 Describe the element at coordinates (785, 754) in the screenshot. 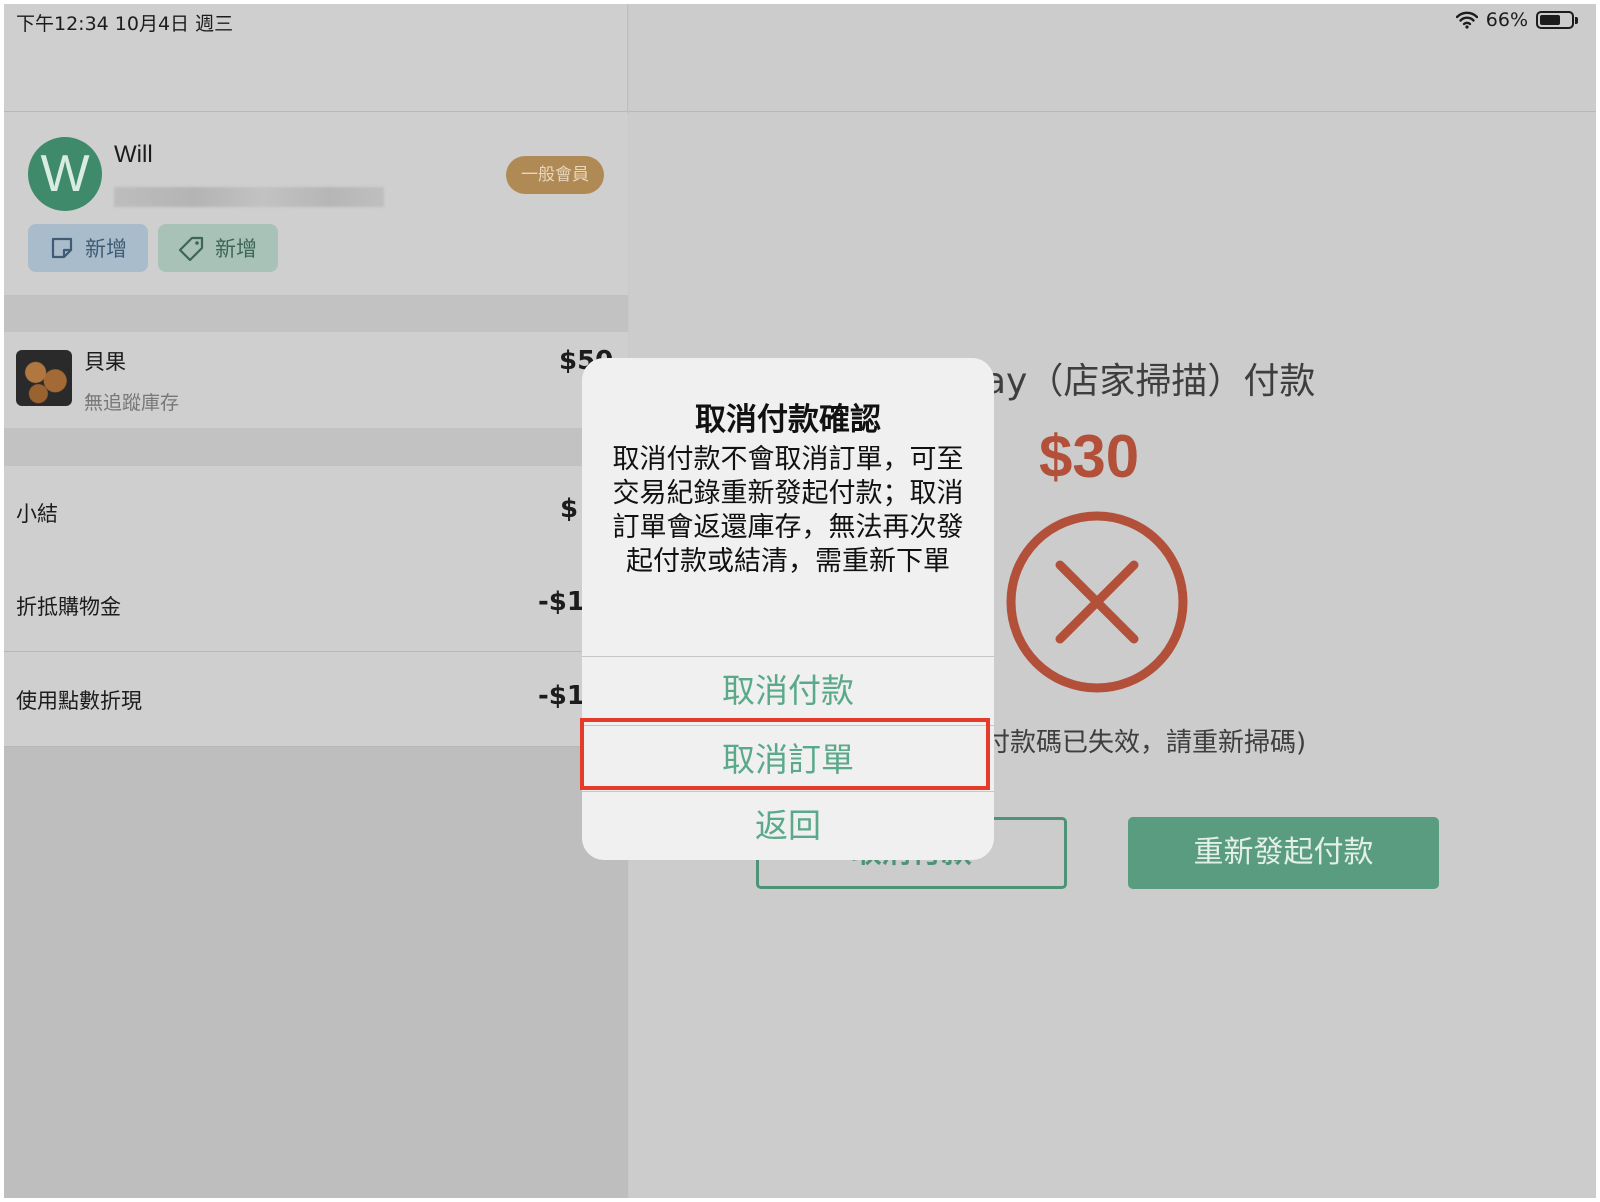

I see `highlight-annotation` at that location.